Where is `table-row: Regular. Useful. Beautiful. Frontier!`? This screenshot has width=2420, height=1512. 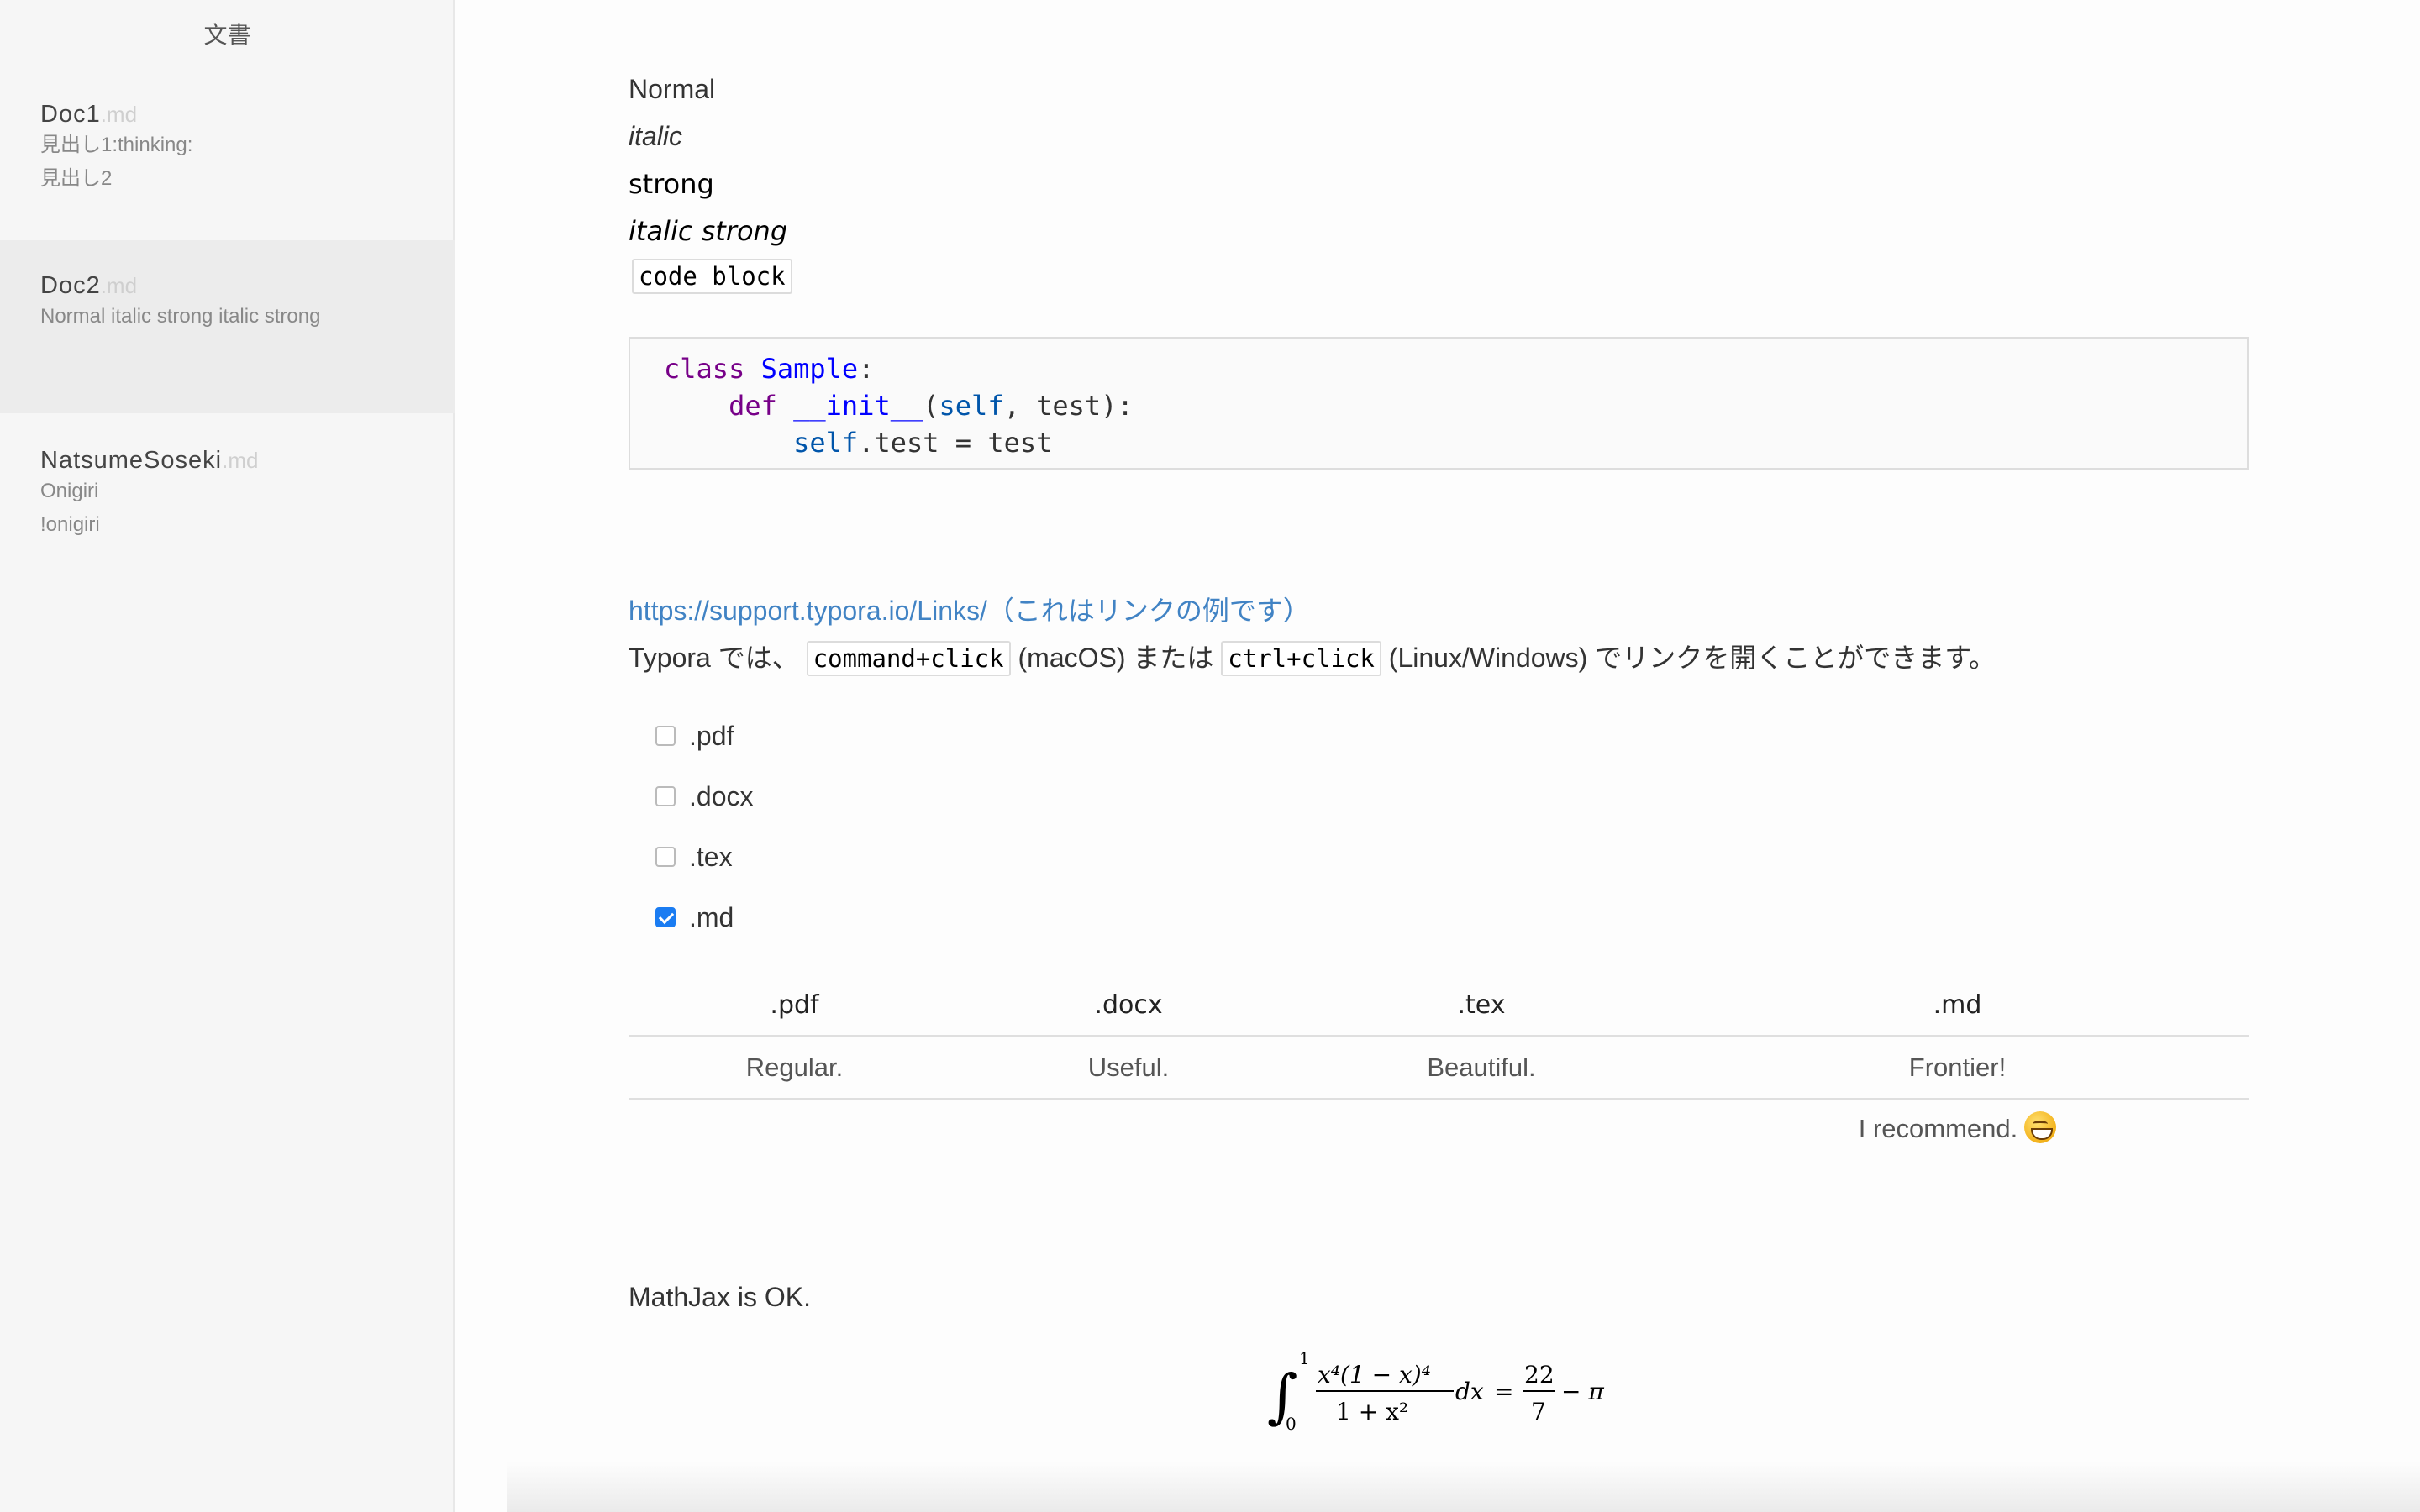
table-row: Regular. Useful. Beautiful. Frontier! is located at coordinates (1439, 1068).